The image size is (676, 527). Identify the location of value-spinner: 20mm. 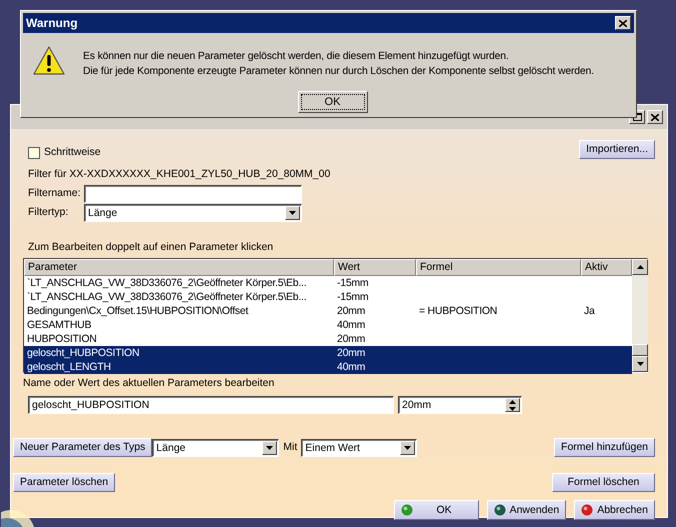
(460, 405).